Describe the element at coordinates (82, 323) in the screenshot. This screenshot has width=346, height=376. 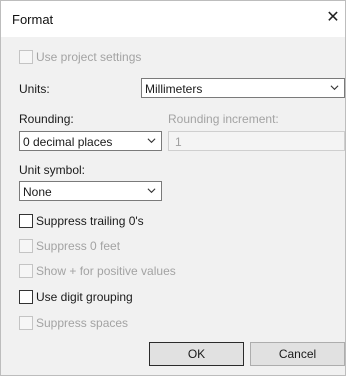
I see `suppress-spaces-label: Suppress spaces` at that location.